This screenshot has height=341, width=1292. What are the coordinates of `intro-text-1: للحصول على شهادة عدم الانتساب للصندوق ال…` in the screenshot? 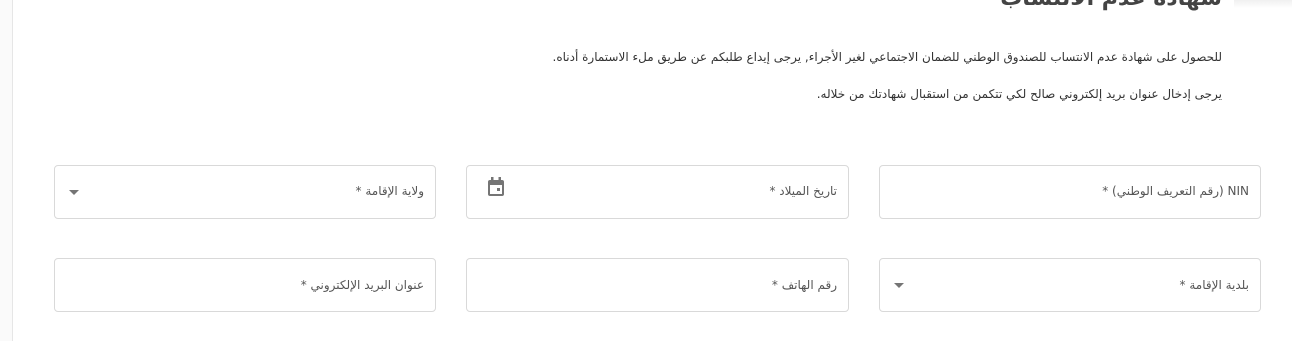 It's located at (887, 57).